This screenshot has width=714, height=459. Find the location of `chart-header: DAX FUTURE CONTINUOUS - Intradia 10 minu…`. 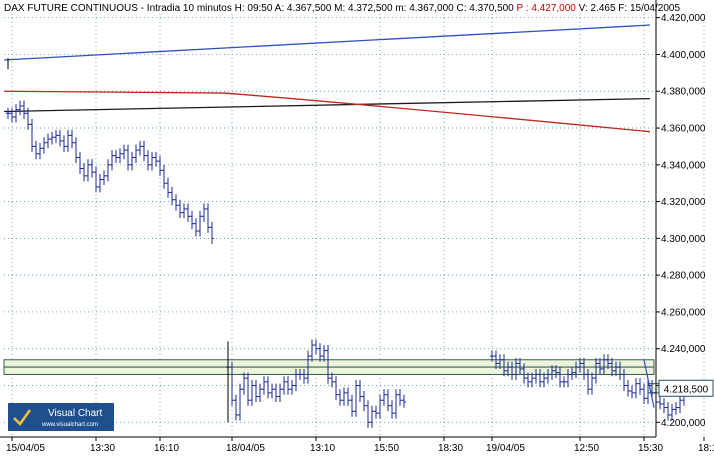

chart-header: DAX FUTURE CONTINUOUS - Intradia 10 minu… is located at coordinates (342, 8).